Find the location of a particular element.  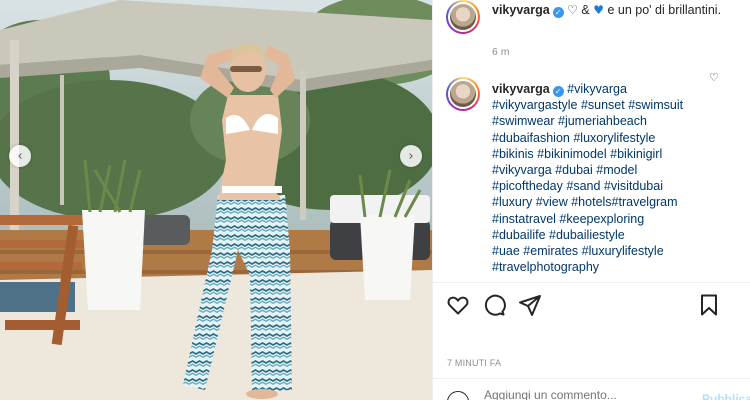

avatar is located at coordinates (463, 17).